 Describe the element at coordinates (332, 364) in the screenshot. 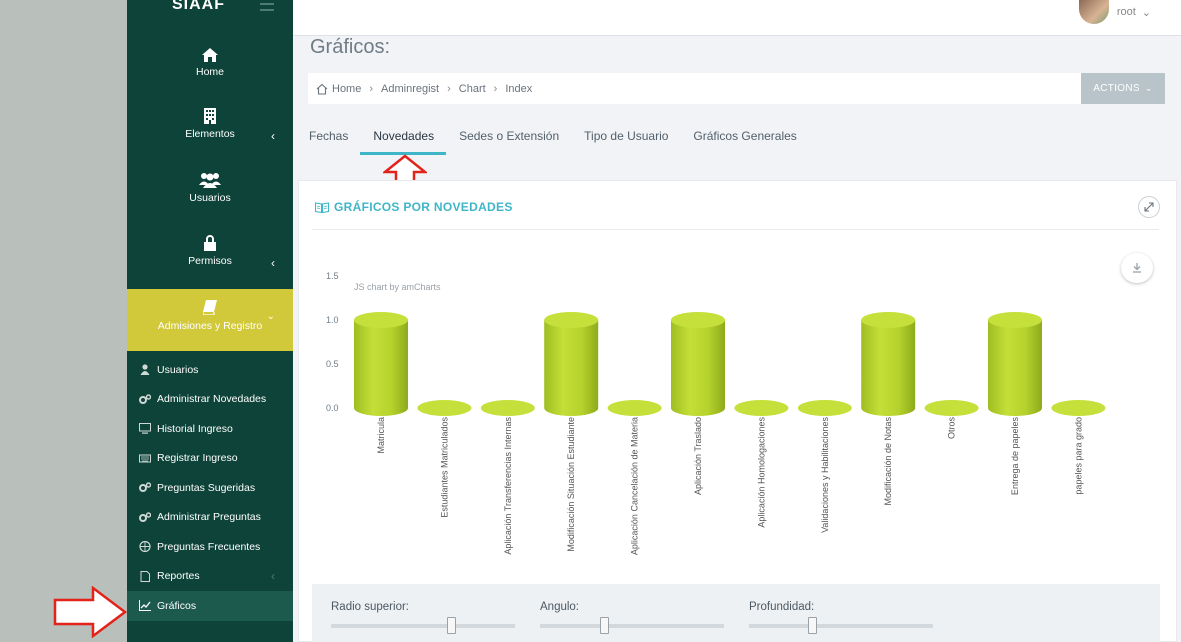

I see `y-tick-label: 0.5` at that location.